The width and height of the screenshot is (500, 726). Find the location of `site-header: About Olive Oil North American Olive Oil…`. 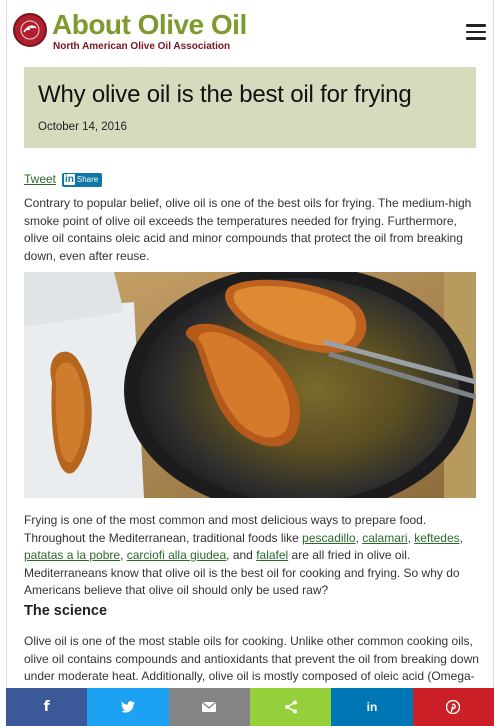

site-header: About Olive Oil North American Olive Oil… is located at coordinates (250, 31).